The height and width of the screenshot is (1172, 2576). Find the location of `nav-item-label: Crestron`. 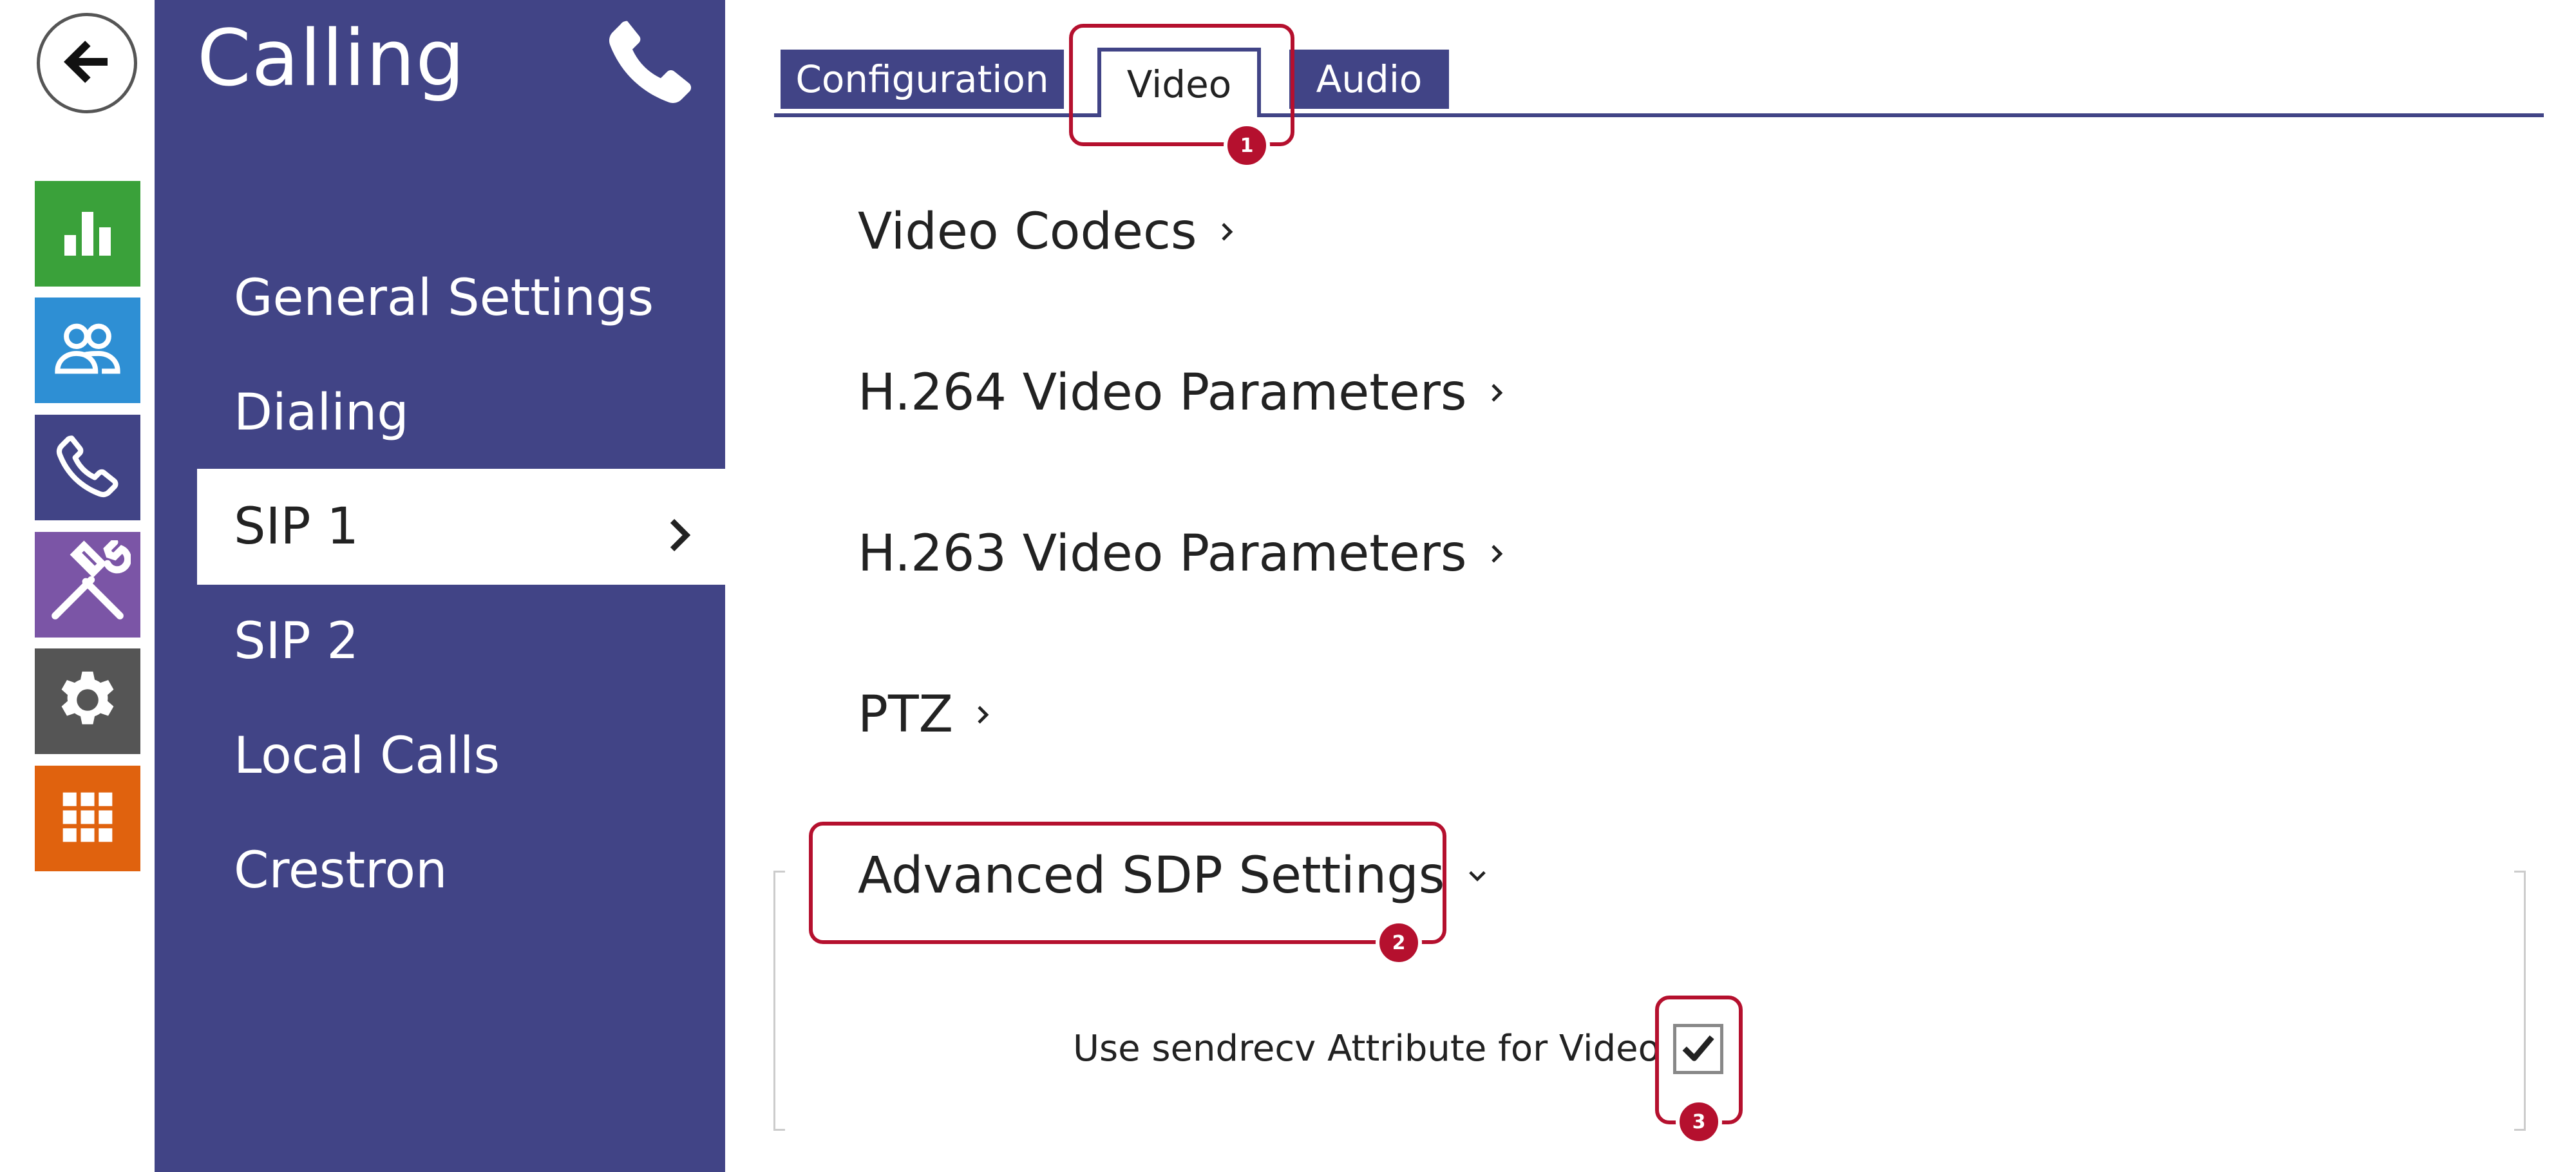

nav-item-label: Crestron is located at coordinates (341, 871).